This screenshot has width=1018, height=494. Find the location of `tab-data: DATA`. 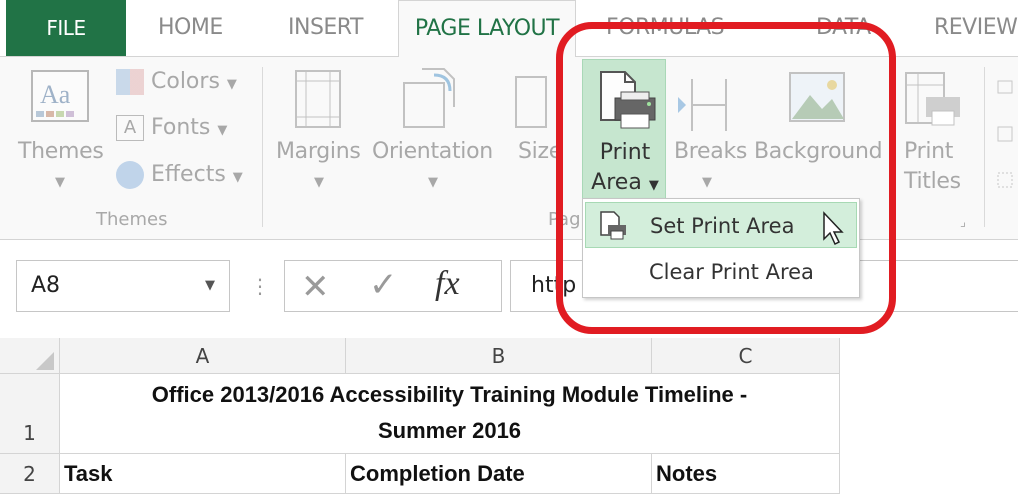

tab-data: DATA is located at coordinates (843, 28).